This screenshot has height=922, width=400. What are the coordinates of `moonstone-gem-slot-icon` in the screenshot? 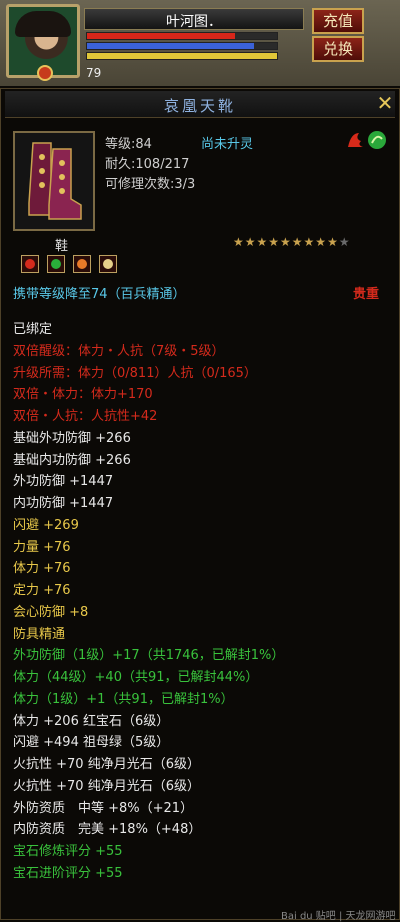 It's located at (108, 264).